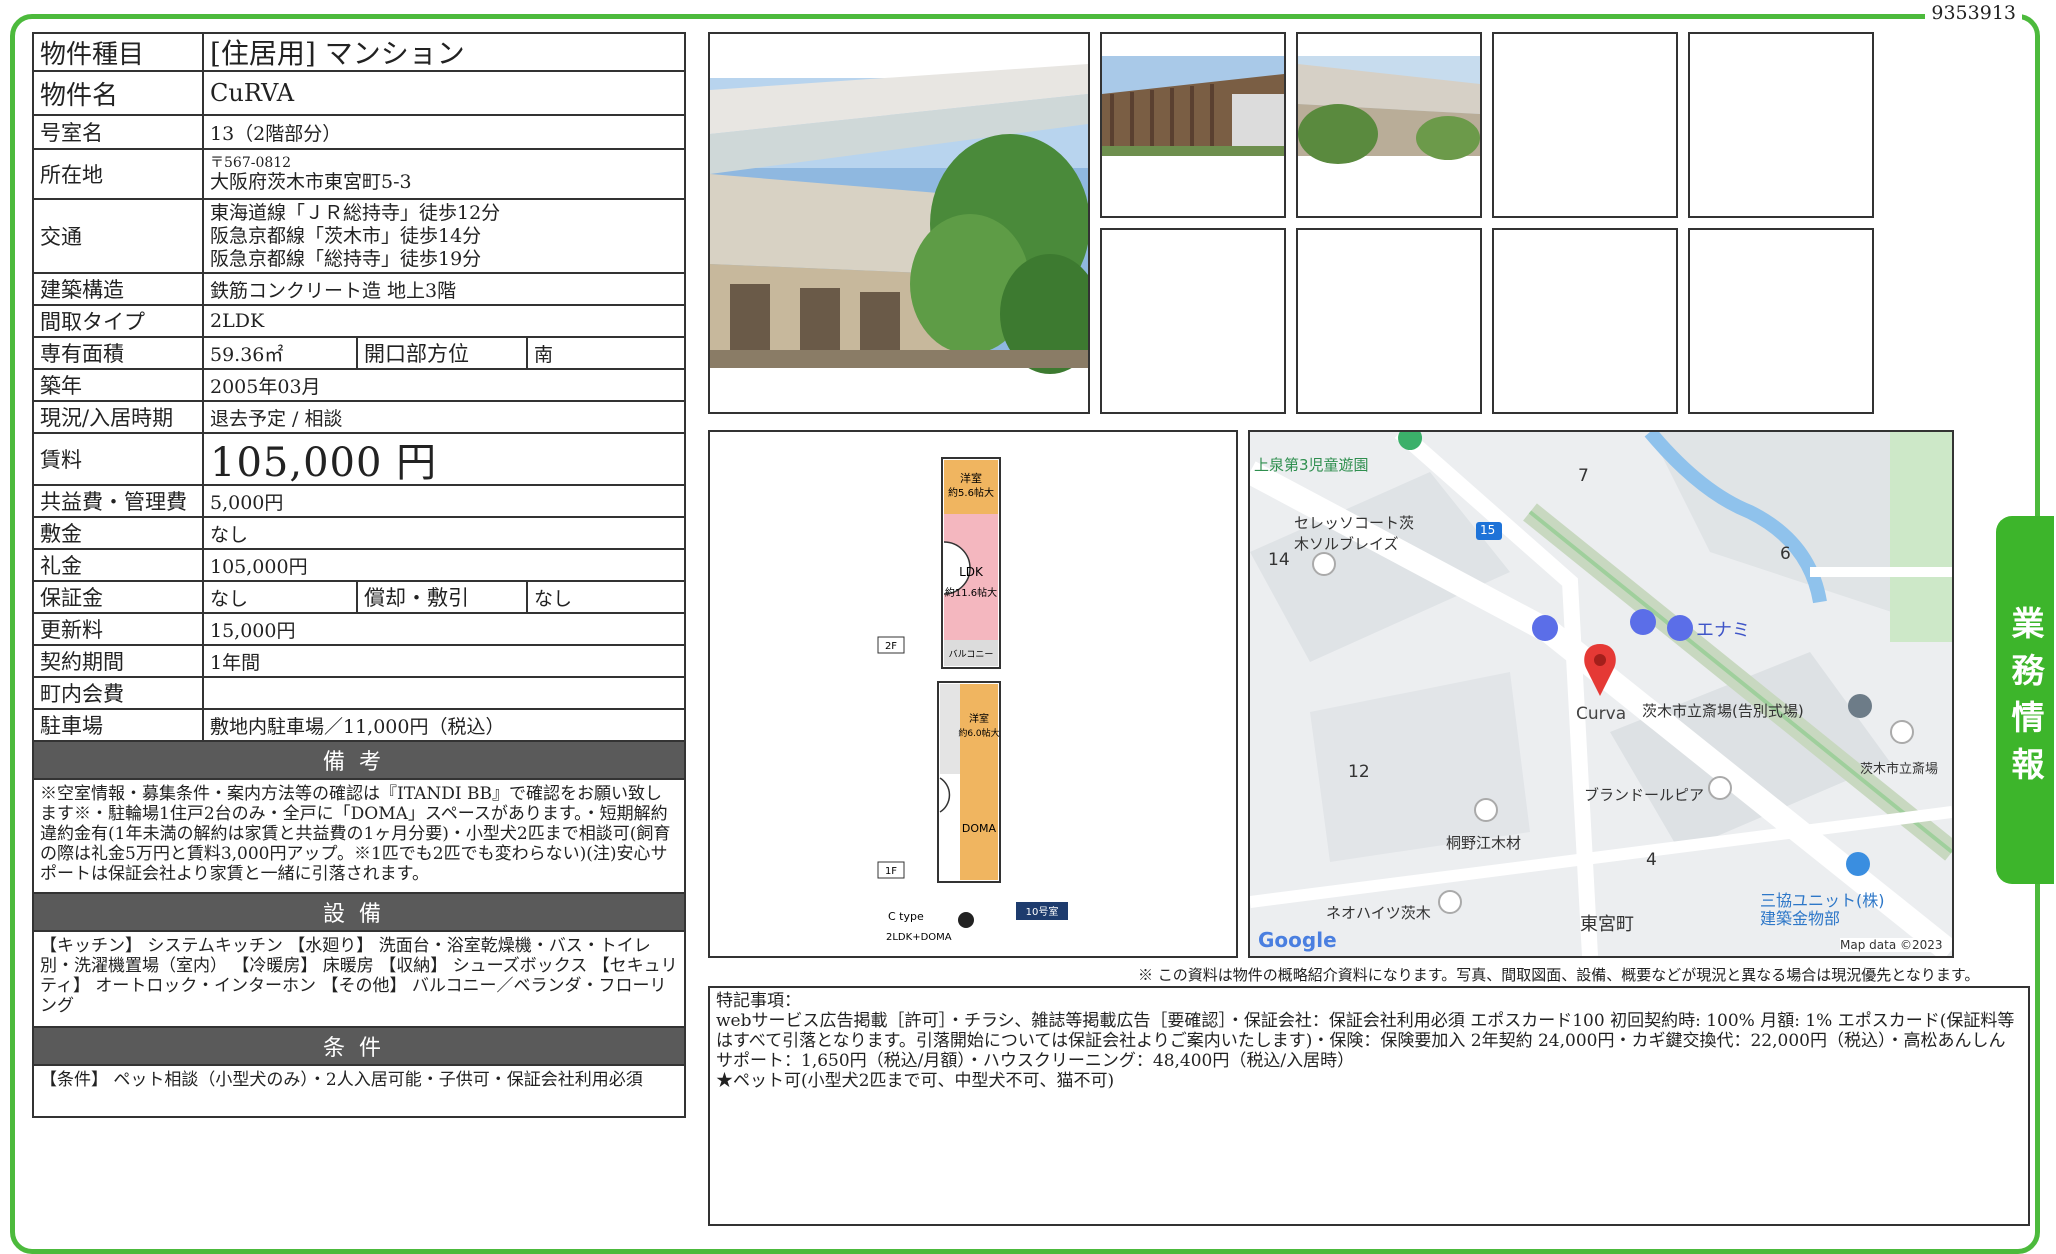  What do you see at coordinates (1607, 924) in the screenshot?
I see `map-town-label: 東宮町` at bounding box center [1607, 924].